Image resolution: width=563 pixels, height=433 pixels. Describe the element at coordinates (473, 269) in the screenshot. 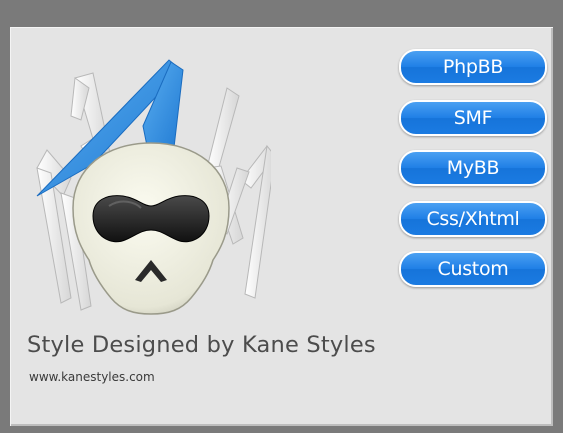

I see `custom-button: Custom` at that location.